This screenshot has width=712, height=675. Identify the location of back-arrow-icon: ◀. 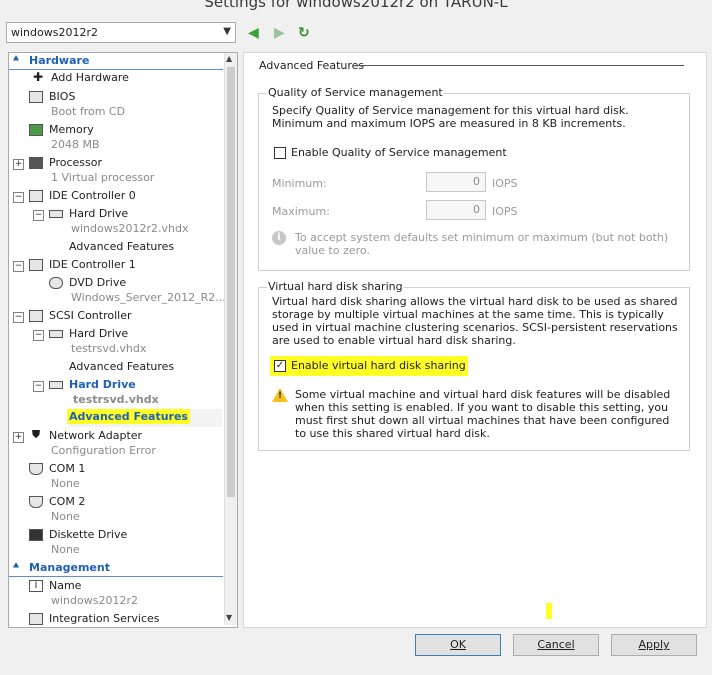
(253, 33).